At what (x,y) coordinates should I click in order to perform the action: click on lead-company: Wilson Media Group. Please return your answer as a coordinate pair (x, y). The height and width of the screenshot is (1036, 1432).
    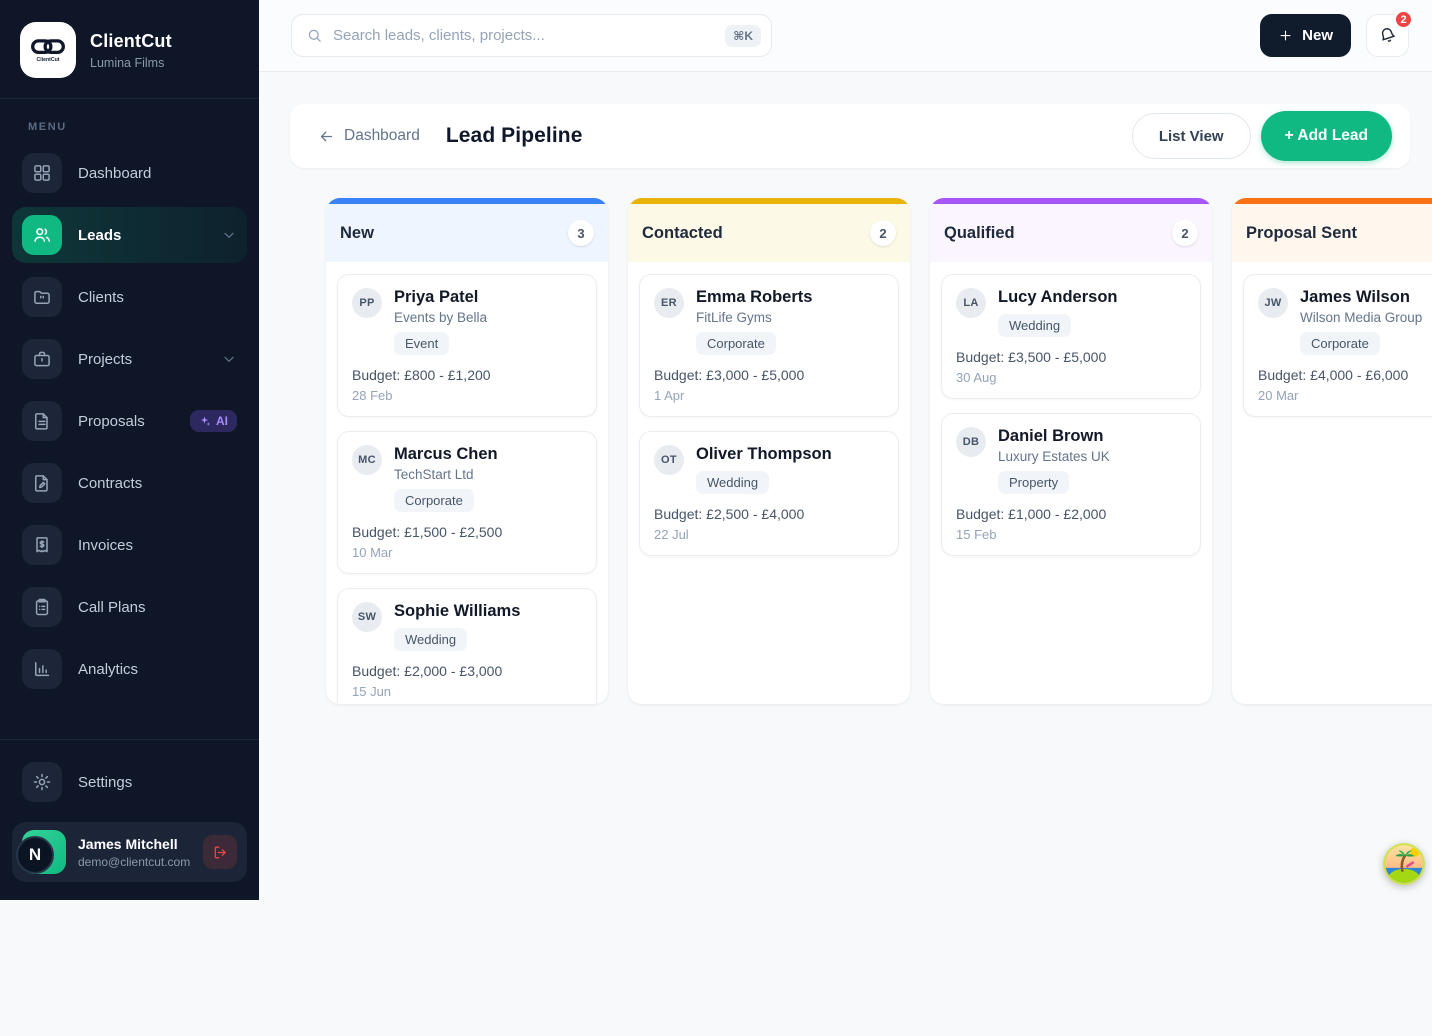
    Looking at the image, I should click on (1361, 317).